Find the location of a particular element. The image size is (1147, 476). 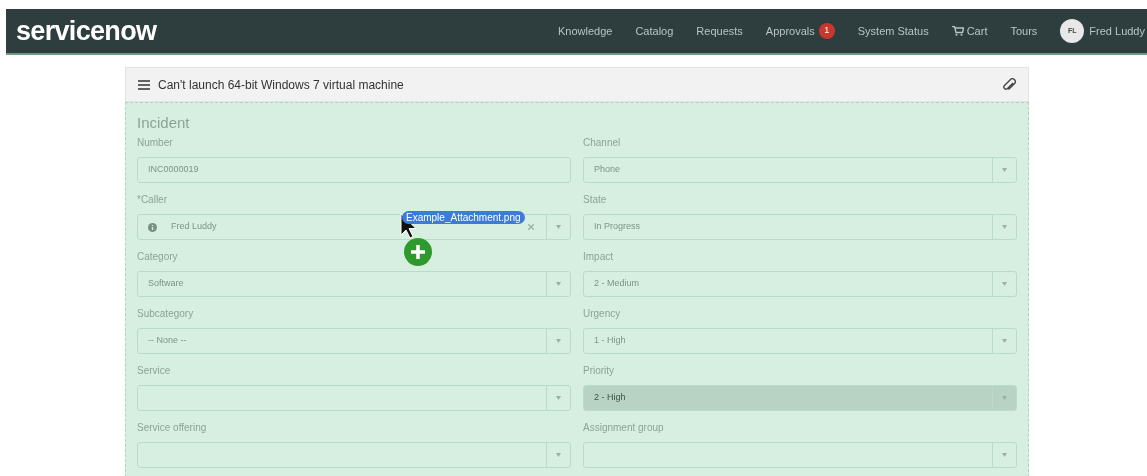

field-label: Priority is located at coordinates (599, 371).